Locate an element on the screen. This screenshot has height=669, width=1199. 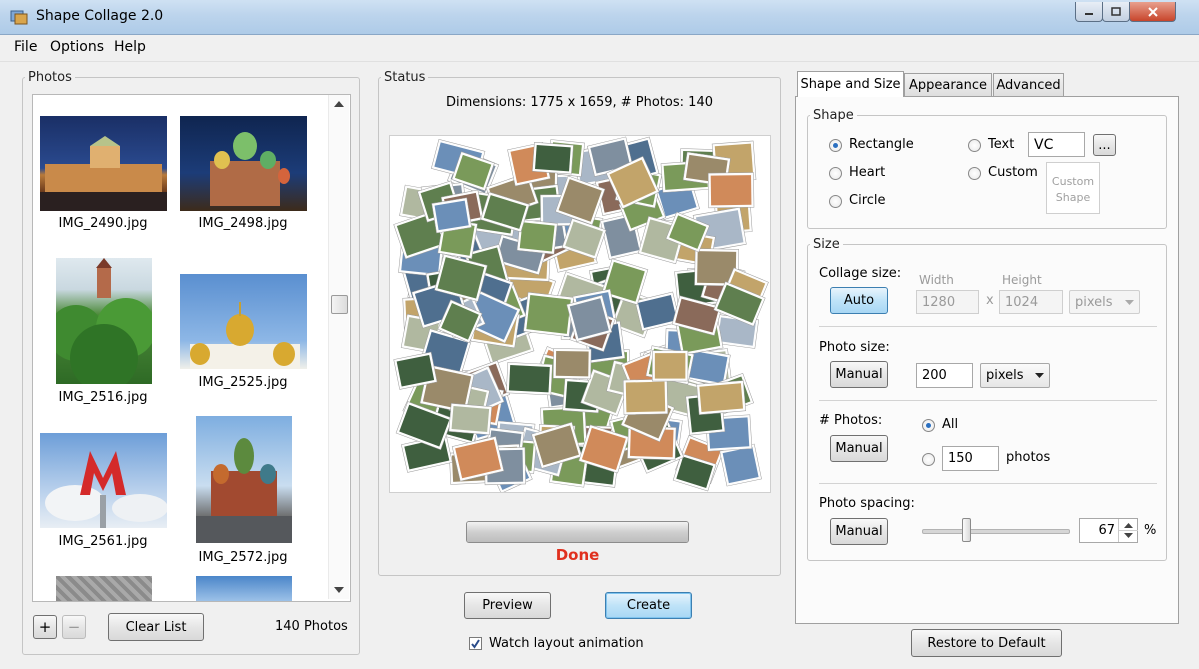
width-input: 1280 is located at coordinates (947, 302).